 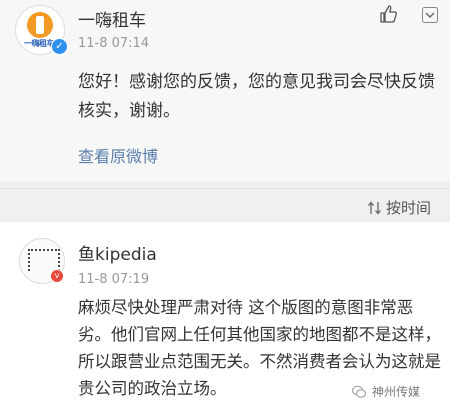 What do you see at coordinates (118, 155) in the screenshot?
I see `view-original-link: 查看原微博` at bounding box center [118, 155].